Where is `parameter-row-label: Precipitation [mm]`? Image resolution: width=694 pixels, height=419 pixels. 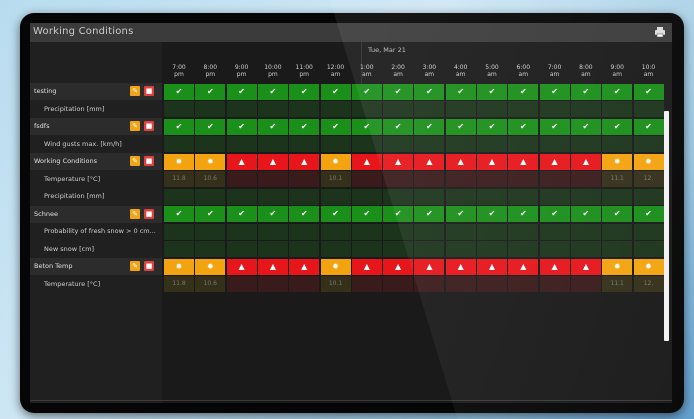 parameter-row-label: Precipitation [mm] is located at coordinates (96, 196).